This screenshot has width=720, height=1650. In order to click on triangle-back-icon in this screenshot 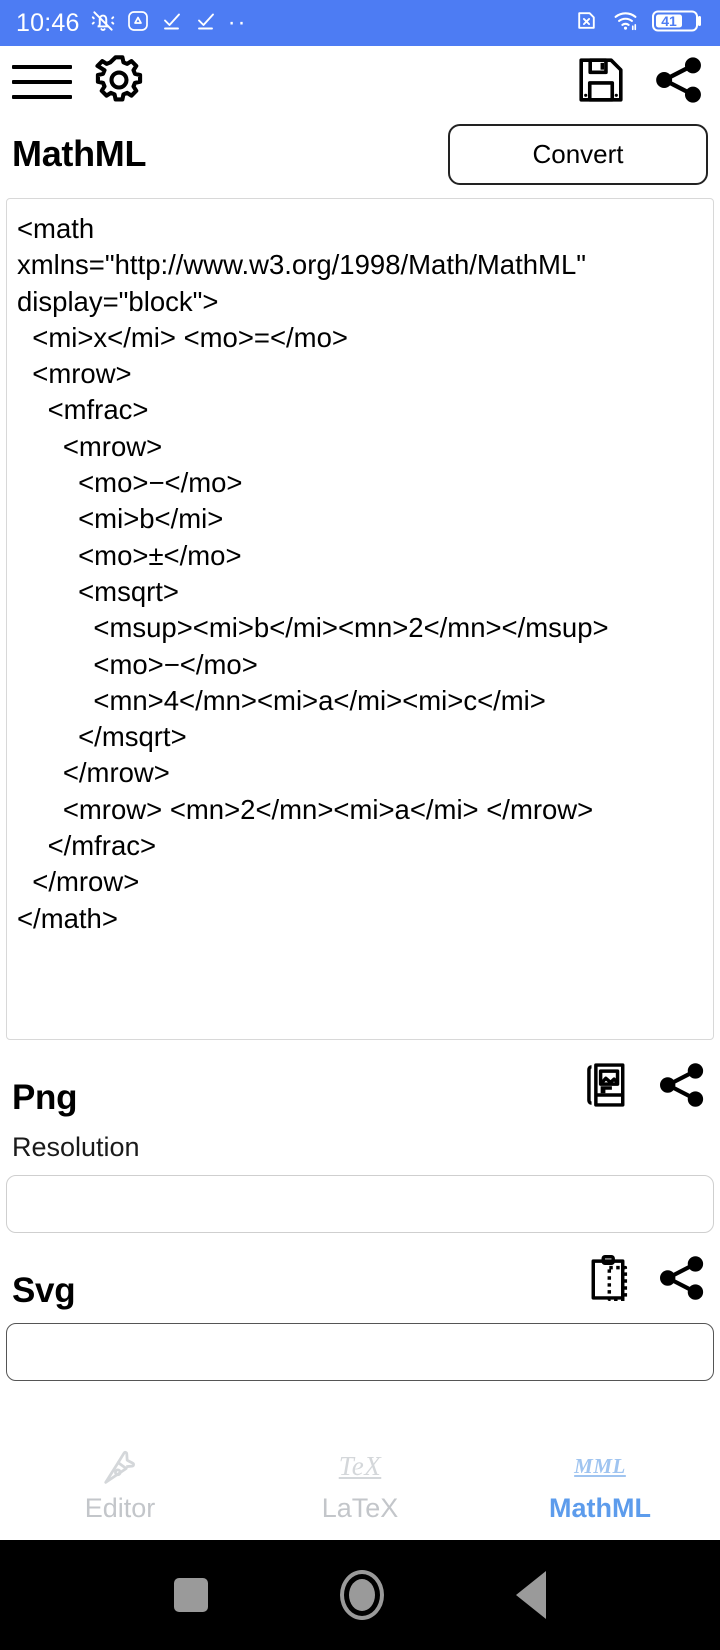, I will do `click(531, 1595)`.